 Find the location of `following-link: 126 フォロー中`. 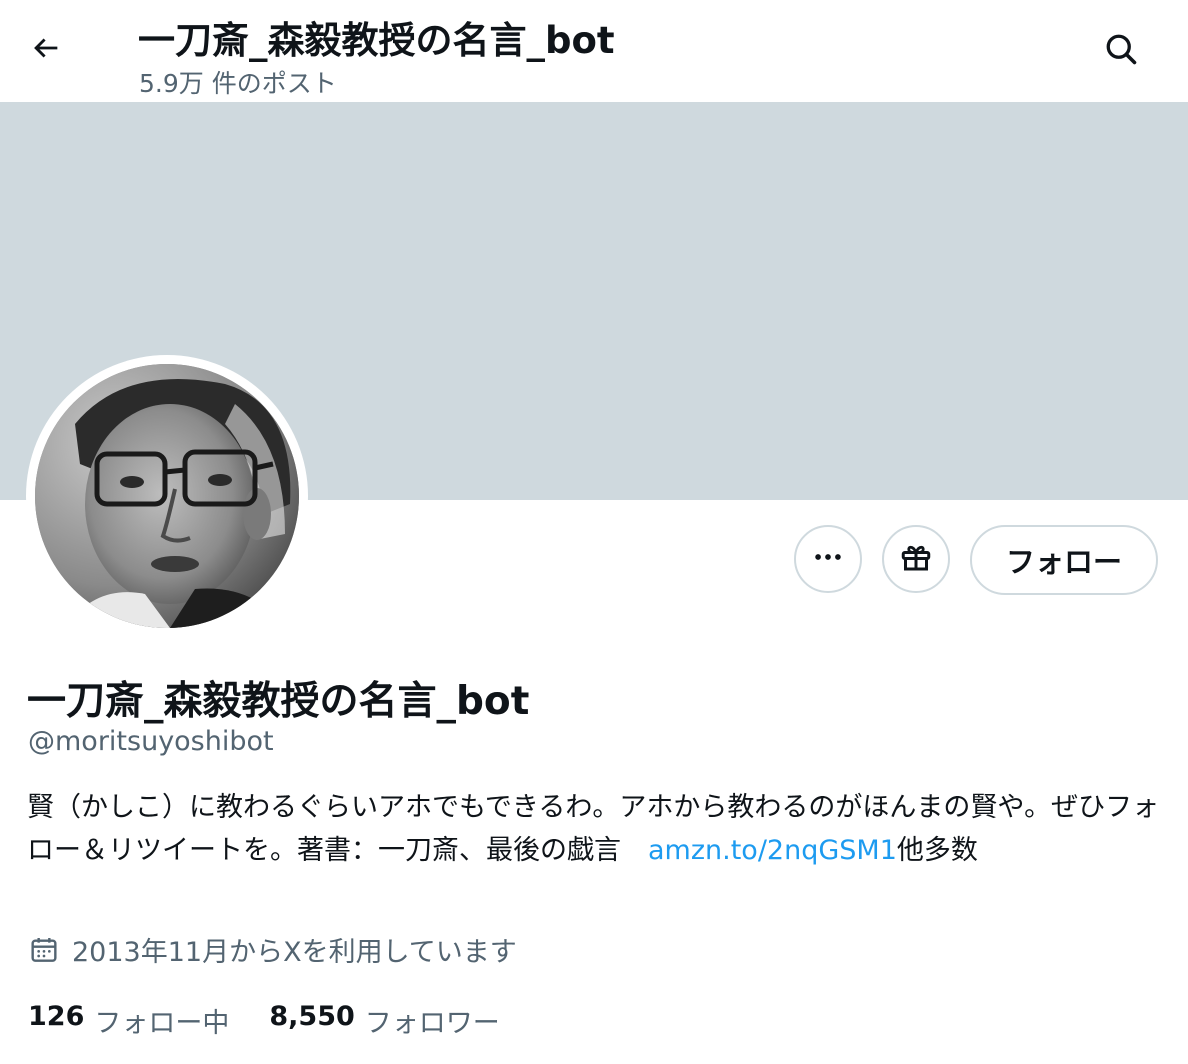

following-link: 126 フォロー中 is located at coordinates (128, 1020).